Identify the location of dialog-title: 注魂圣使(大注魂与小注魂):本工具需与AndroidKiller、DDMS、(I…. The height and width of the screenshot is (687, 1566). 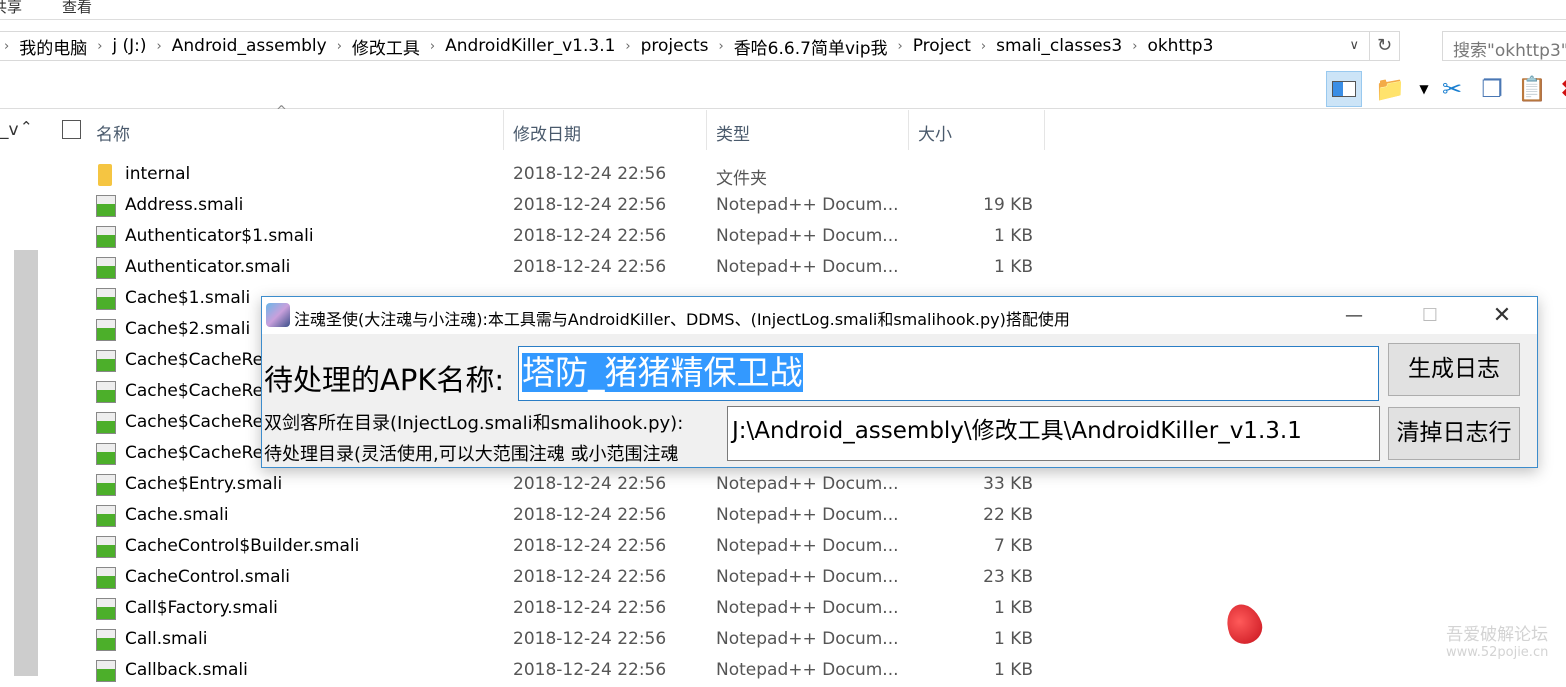
(682, 319).